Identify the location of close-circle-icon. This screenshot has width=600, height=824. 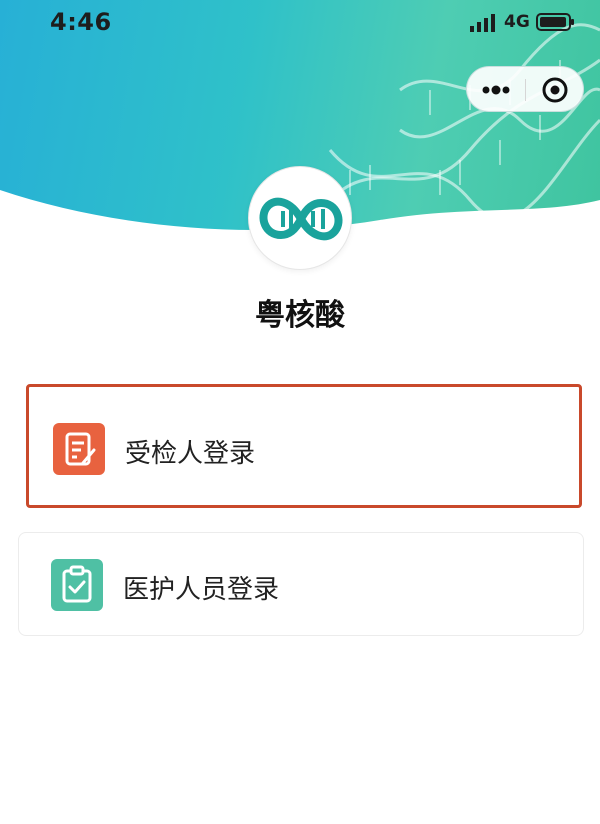
(555, 90).